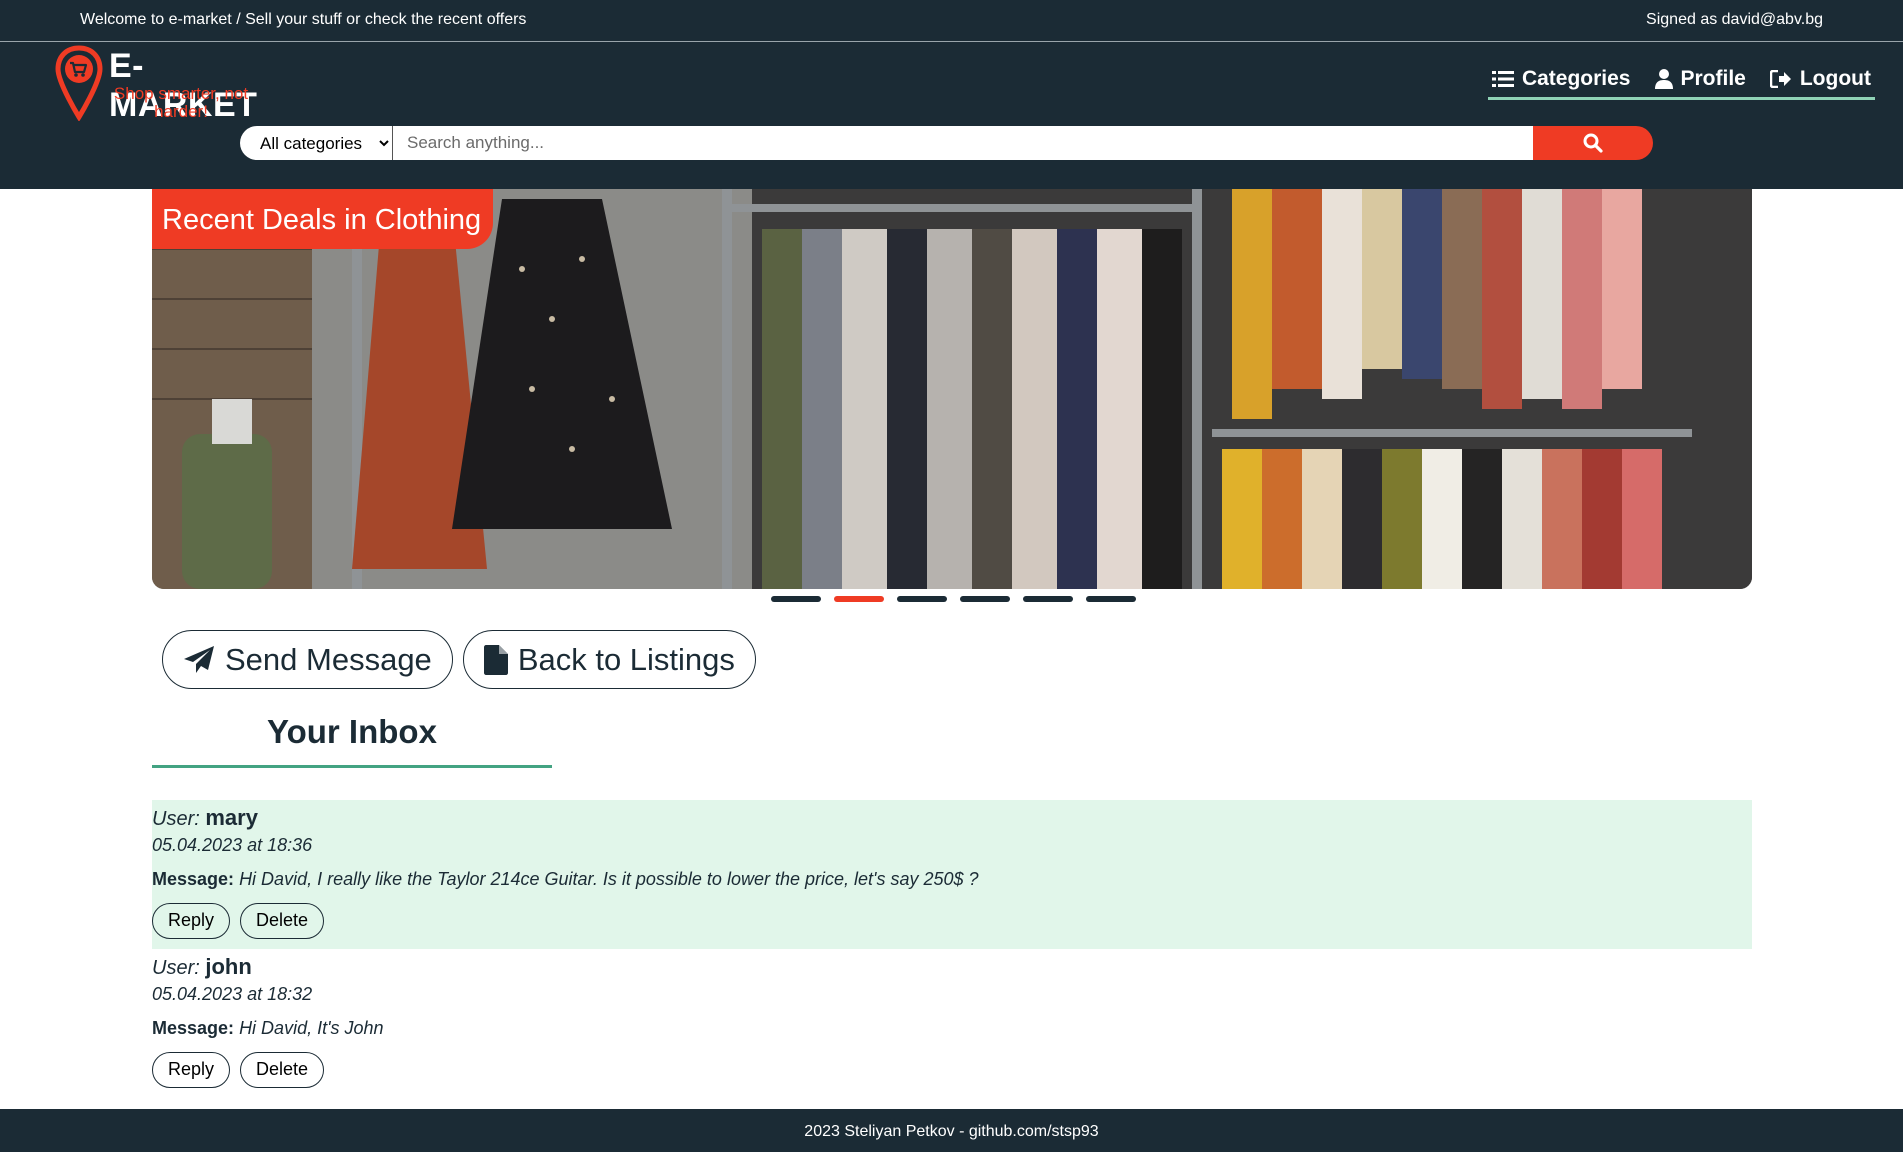  I want to click on send-message-button: Send Message, so click(307, 659).